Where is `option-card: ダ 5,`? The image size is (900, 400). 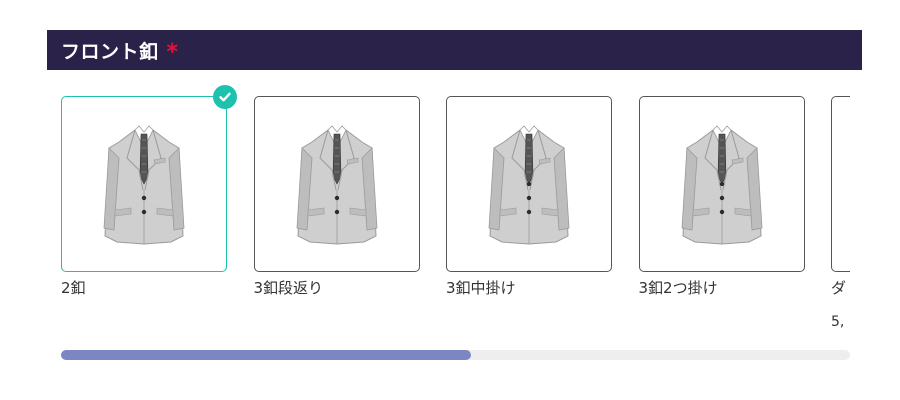
option-card: ダ 5, is located at coordinates (840, 213).